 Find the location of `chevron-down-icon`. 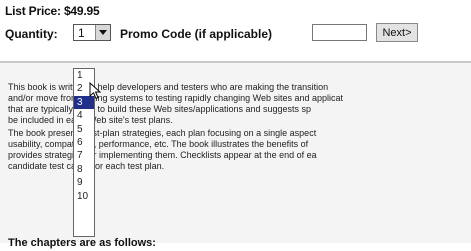

chevron-down-icon is located at coordinates (103, 32).